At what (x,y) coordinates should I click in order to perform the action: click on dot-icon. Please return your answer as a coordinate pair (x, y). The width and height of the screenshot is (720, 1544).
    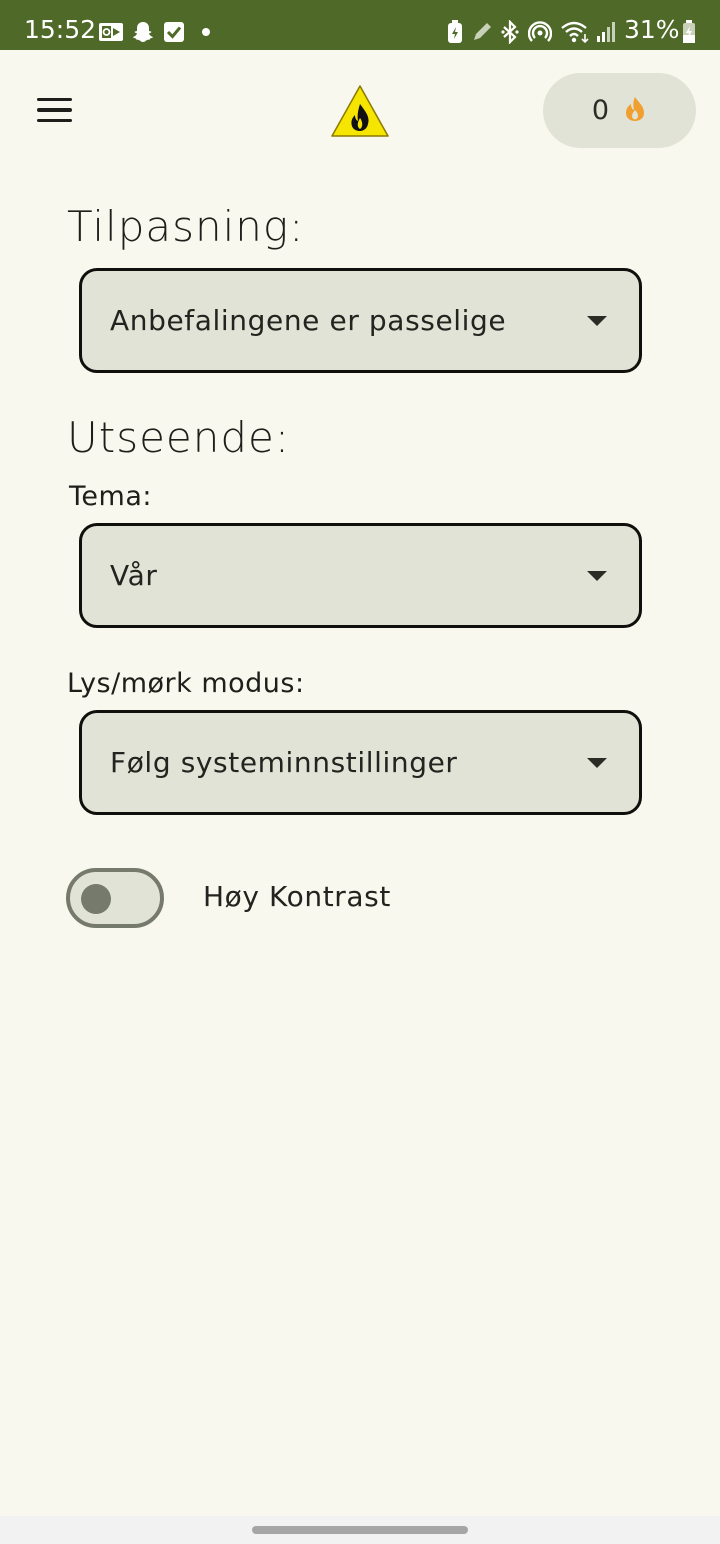
    Looking at the image, I should click on (206, 32).